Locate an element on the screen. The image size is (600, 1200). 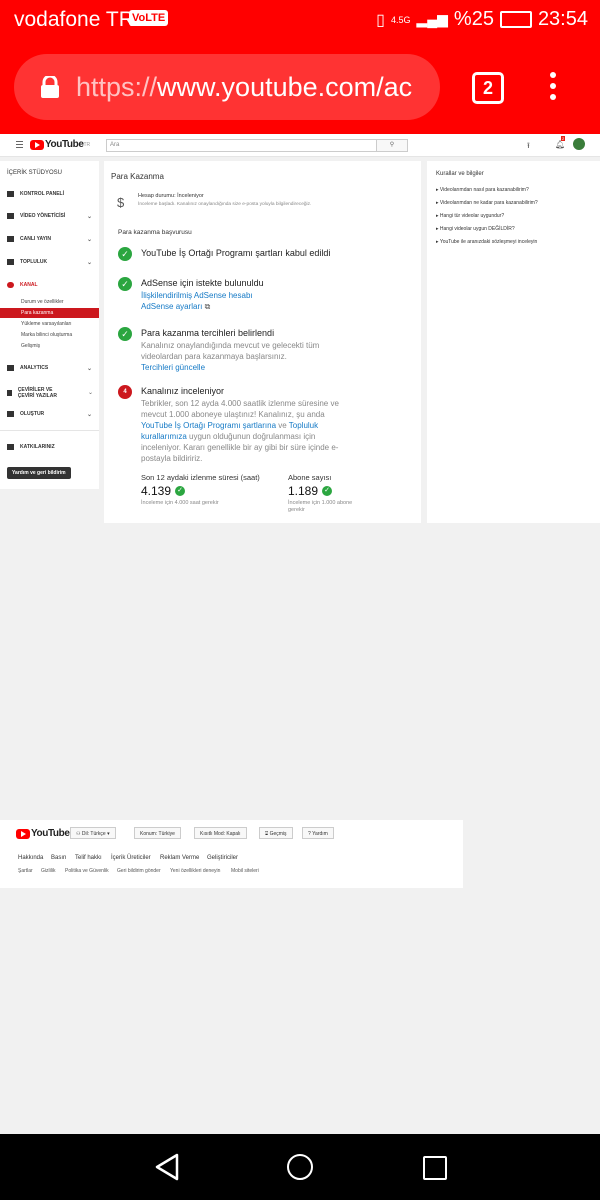
update-preferences-link: Tercihleri güncelle is located at coordinates (173, 367).